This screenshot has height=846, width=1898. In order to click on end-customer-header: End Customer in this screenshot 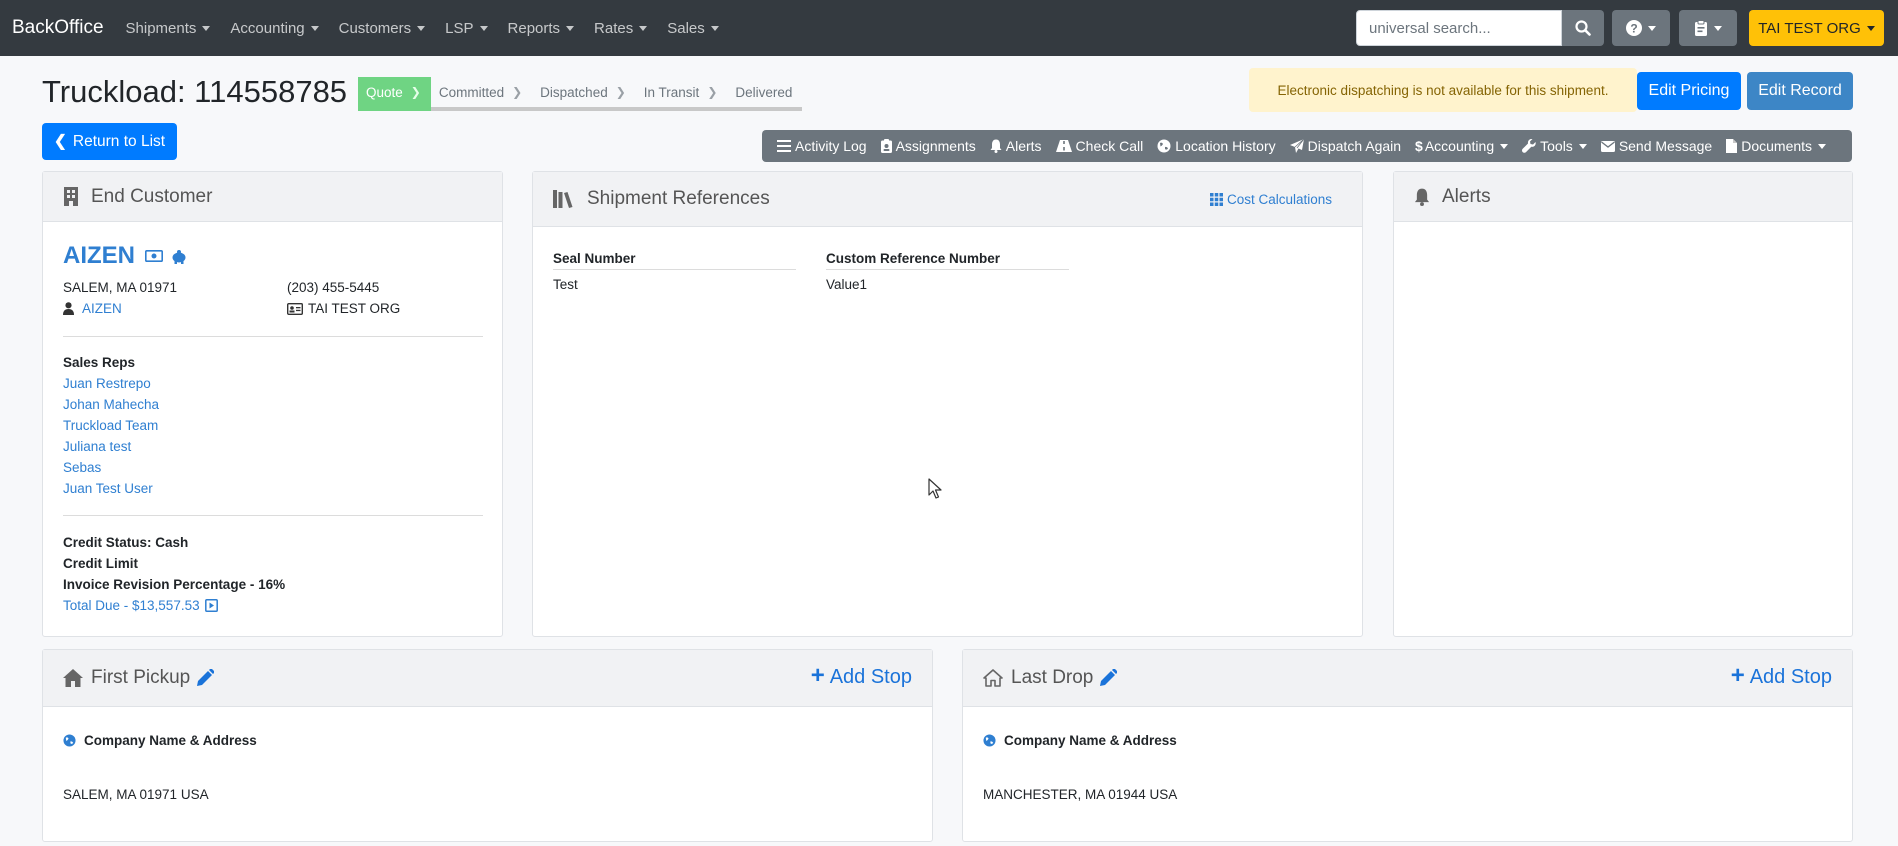, I will do `click(272, 197)`.